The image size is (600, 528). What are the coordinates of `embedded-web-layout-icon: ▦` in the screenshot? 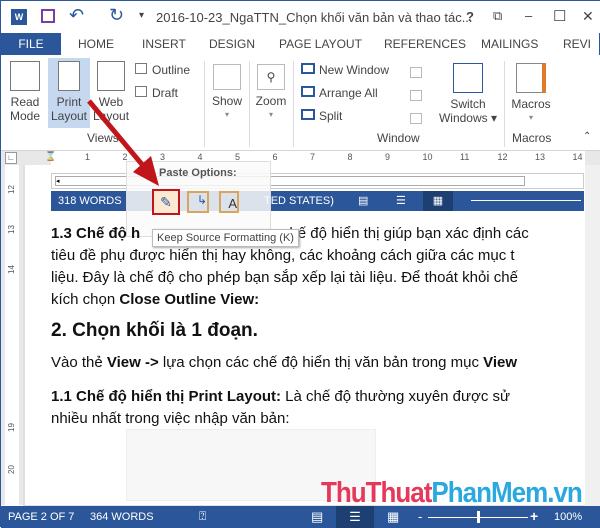 It's located at (438, 201).